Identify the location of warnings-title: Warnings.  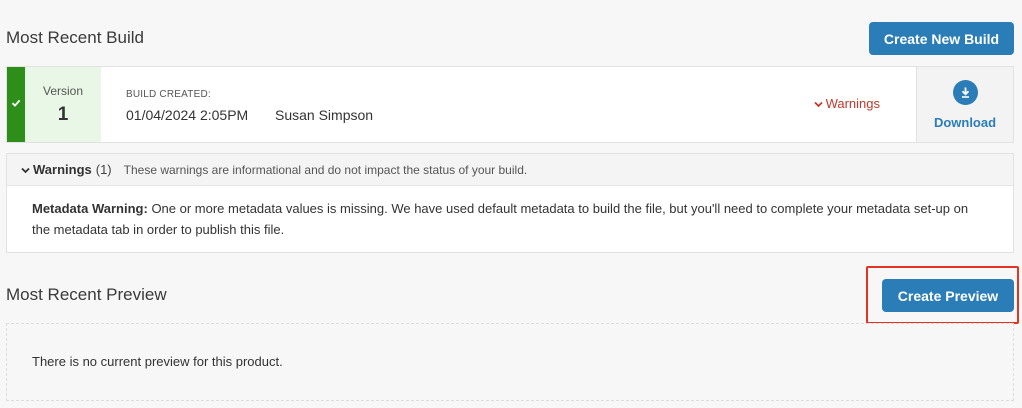
(62, 169).